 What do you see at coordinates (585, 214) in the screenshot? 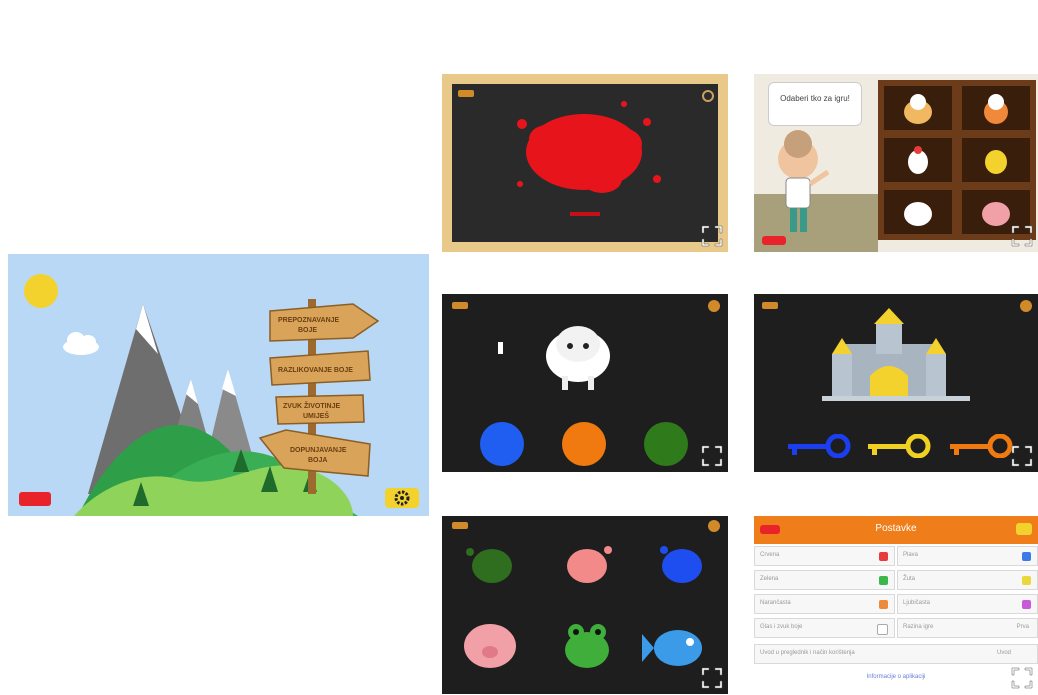
I see `color-word-label` at bounding box center [585, 214].